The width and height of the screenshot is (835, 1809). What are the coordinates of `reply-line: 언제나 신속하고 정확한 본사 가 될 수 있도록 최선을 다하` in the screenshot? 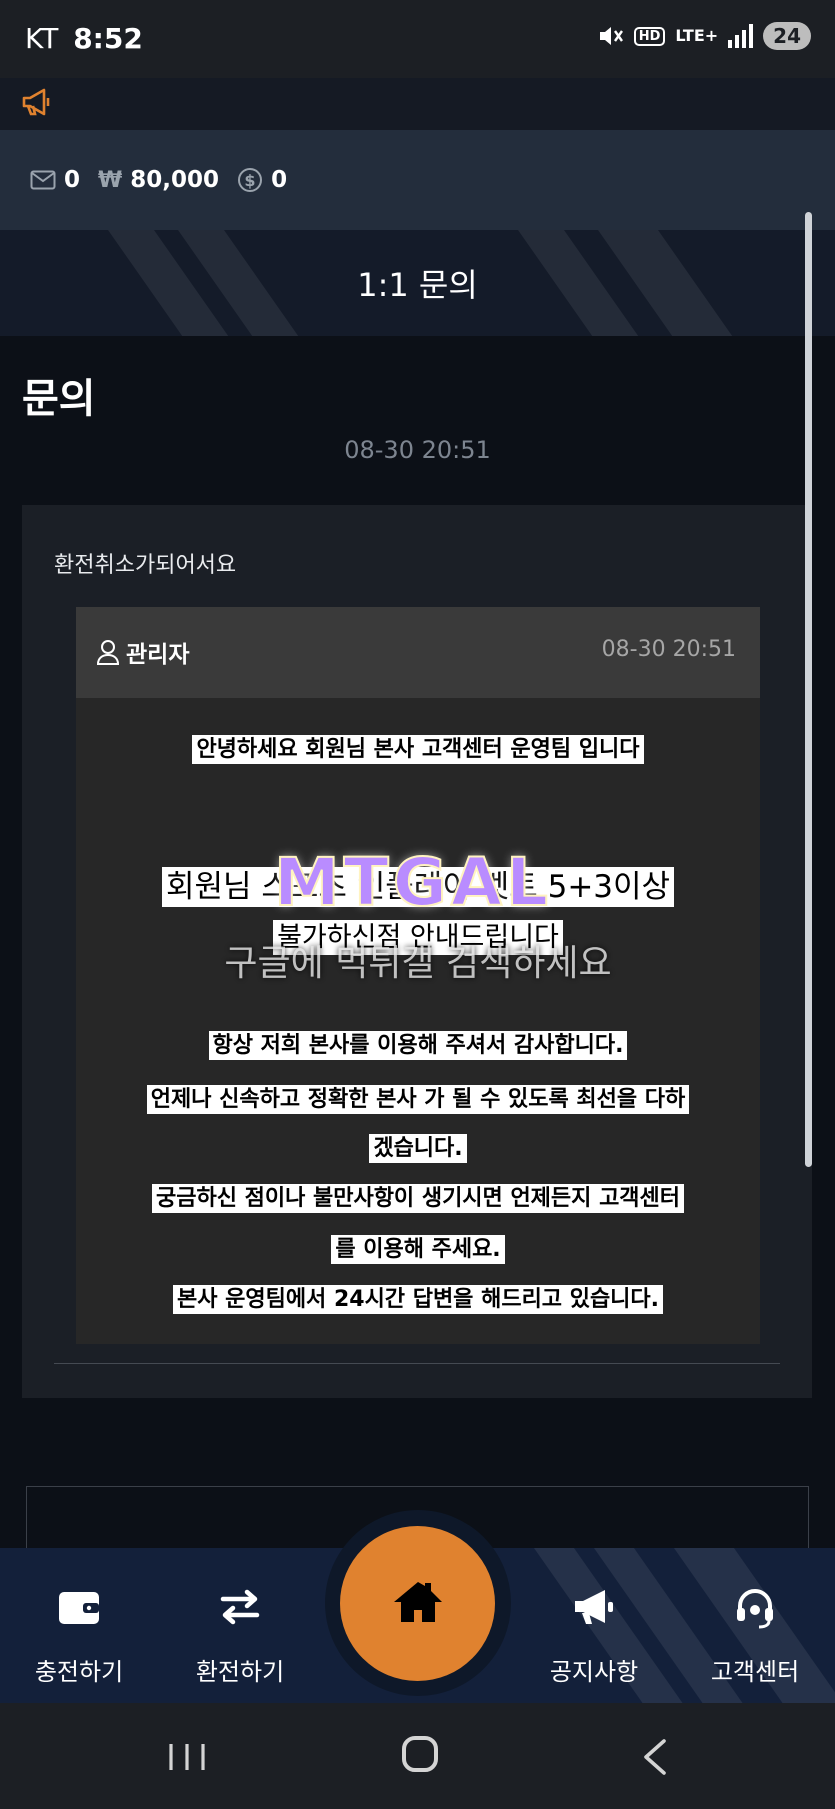 It's located at (418, 1097).